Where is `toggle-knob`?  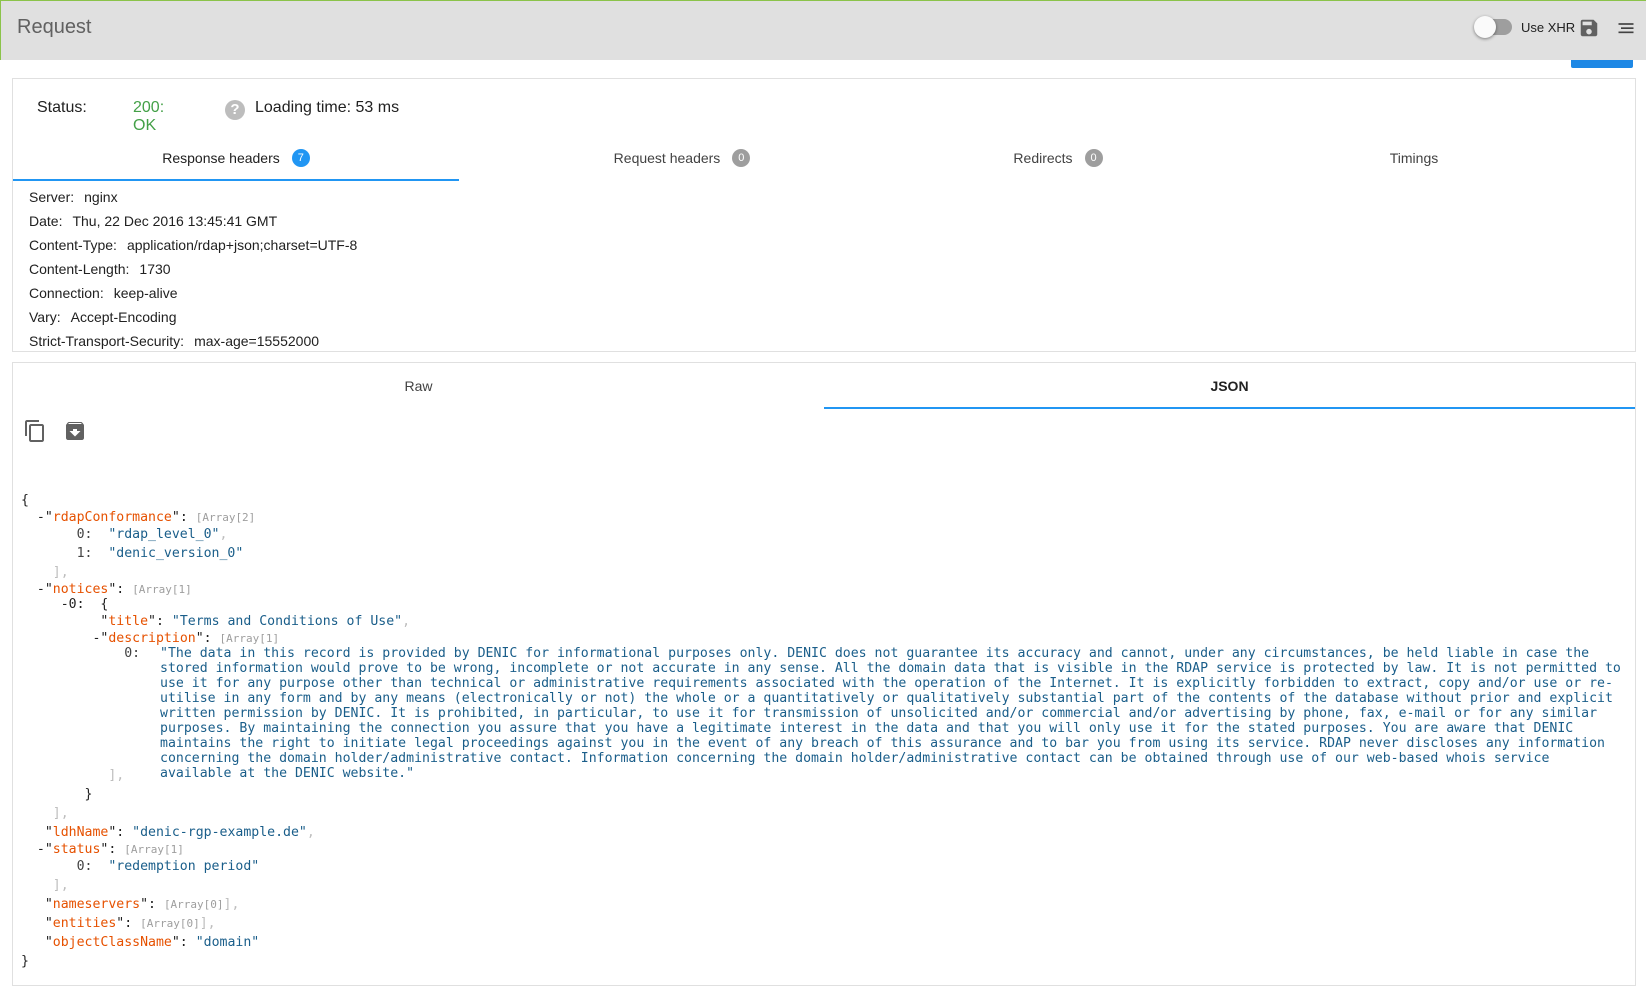 toggle-knob is located at coordinates (1485, 27).